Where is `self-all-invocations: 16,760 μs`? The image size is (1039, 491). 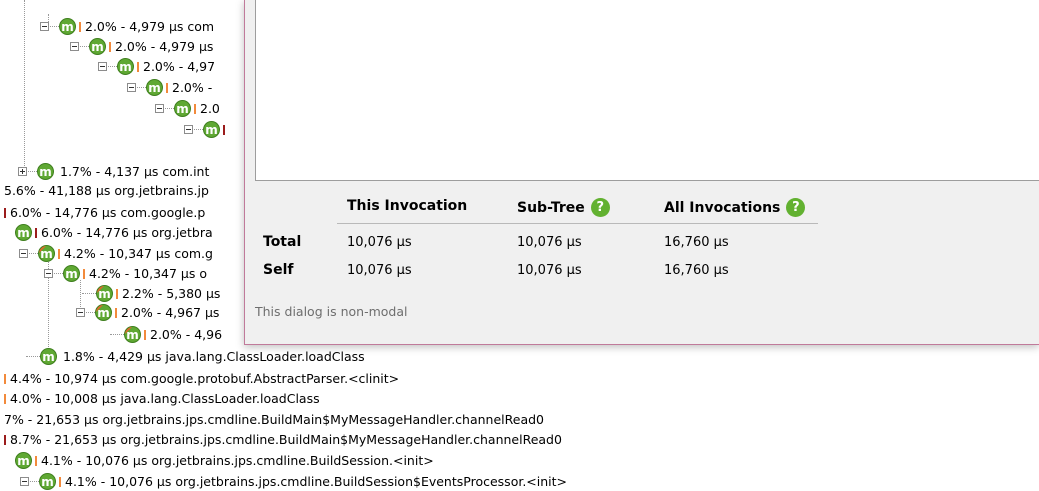
self-all-invocations: 16,760 μs is located at coordinates (696, 270).